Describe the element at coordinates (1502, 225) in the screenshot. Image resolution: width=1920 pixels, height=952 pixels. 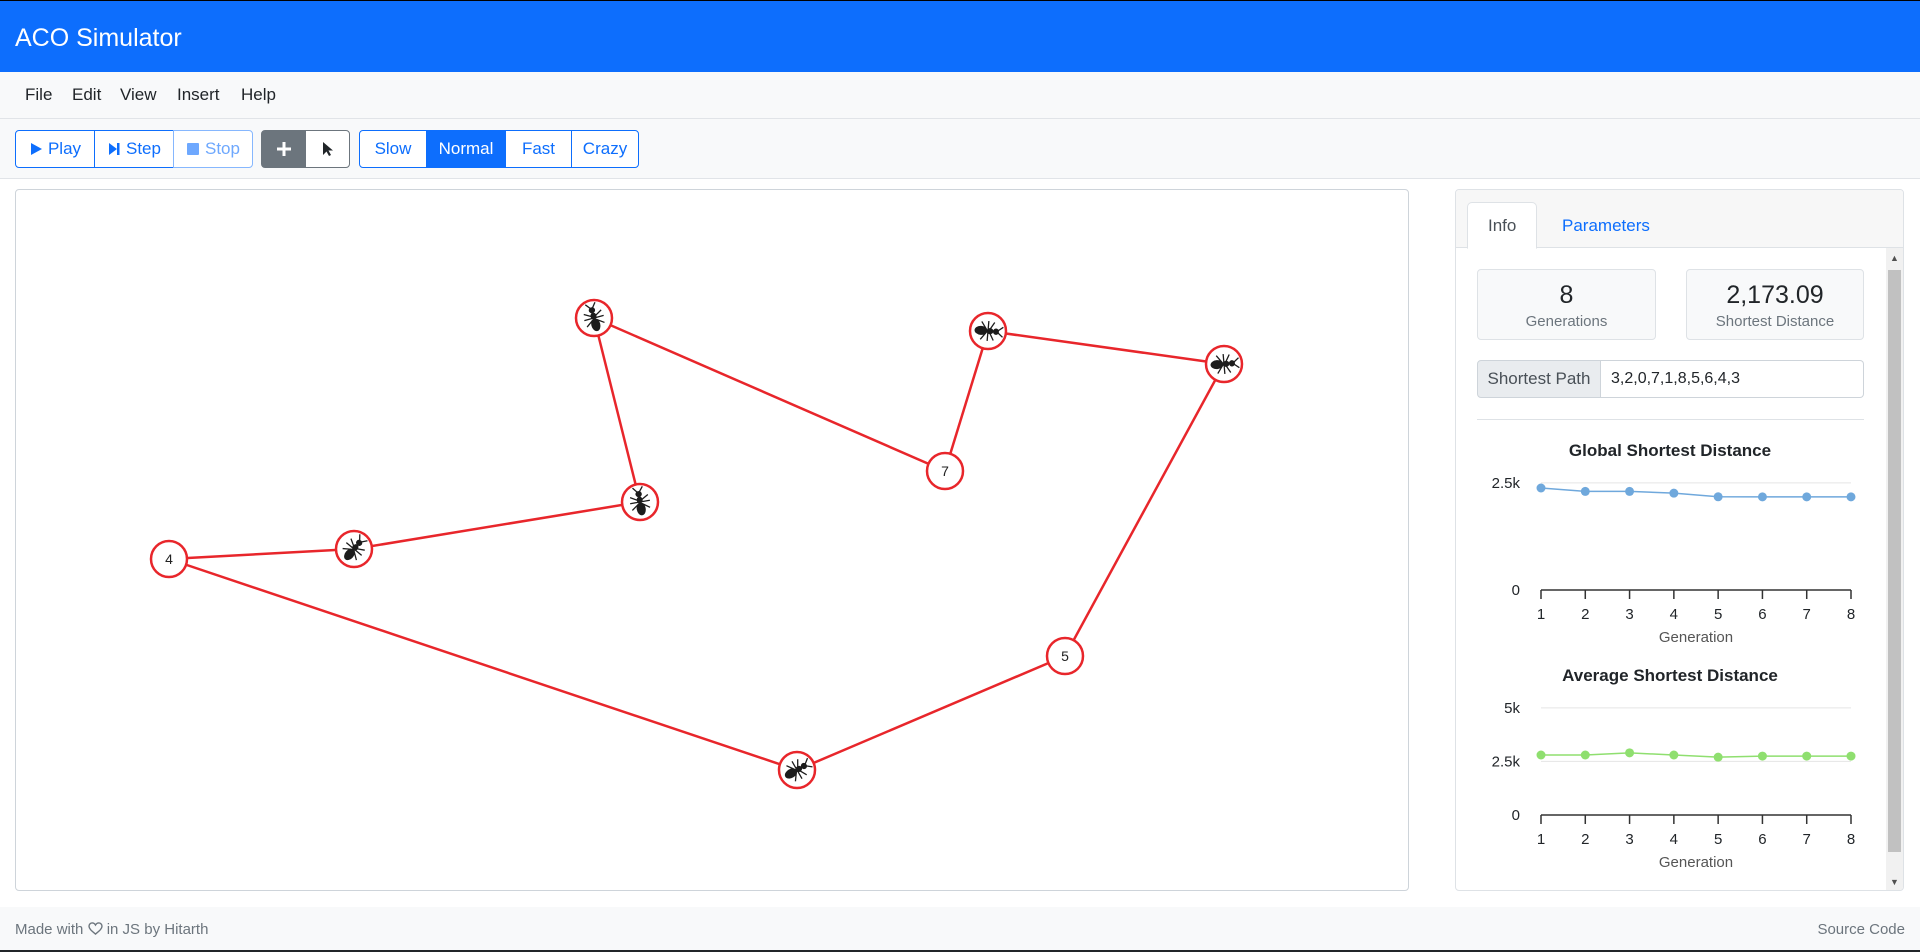
I see `tab-info: Info` at that location.